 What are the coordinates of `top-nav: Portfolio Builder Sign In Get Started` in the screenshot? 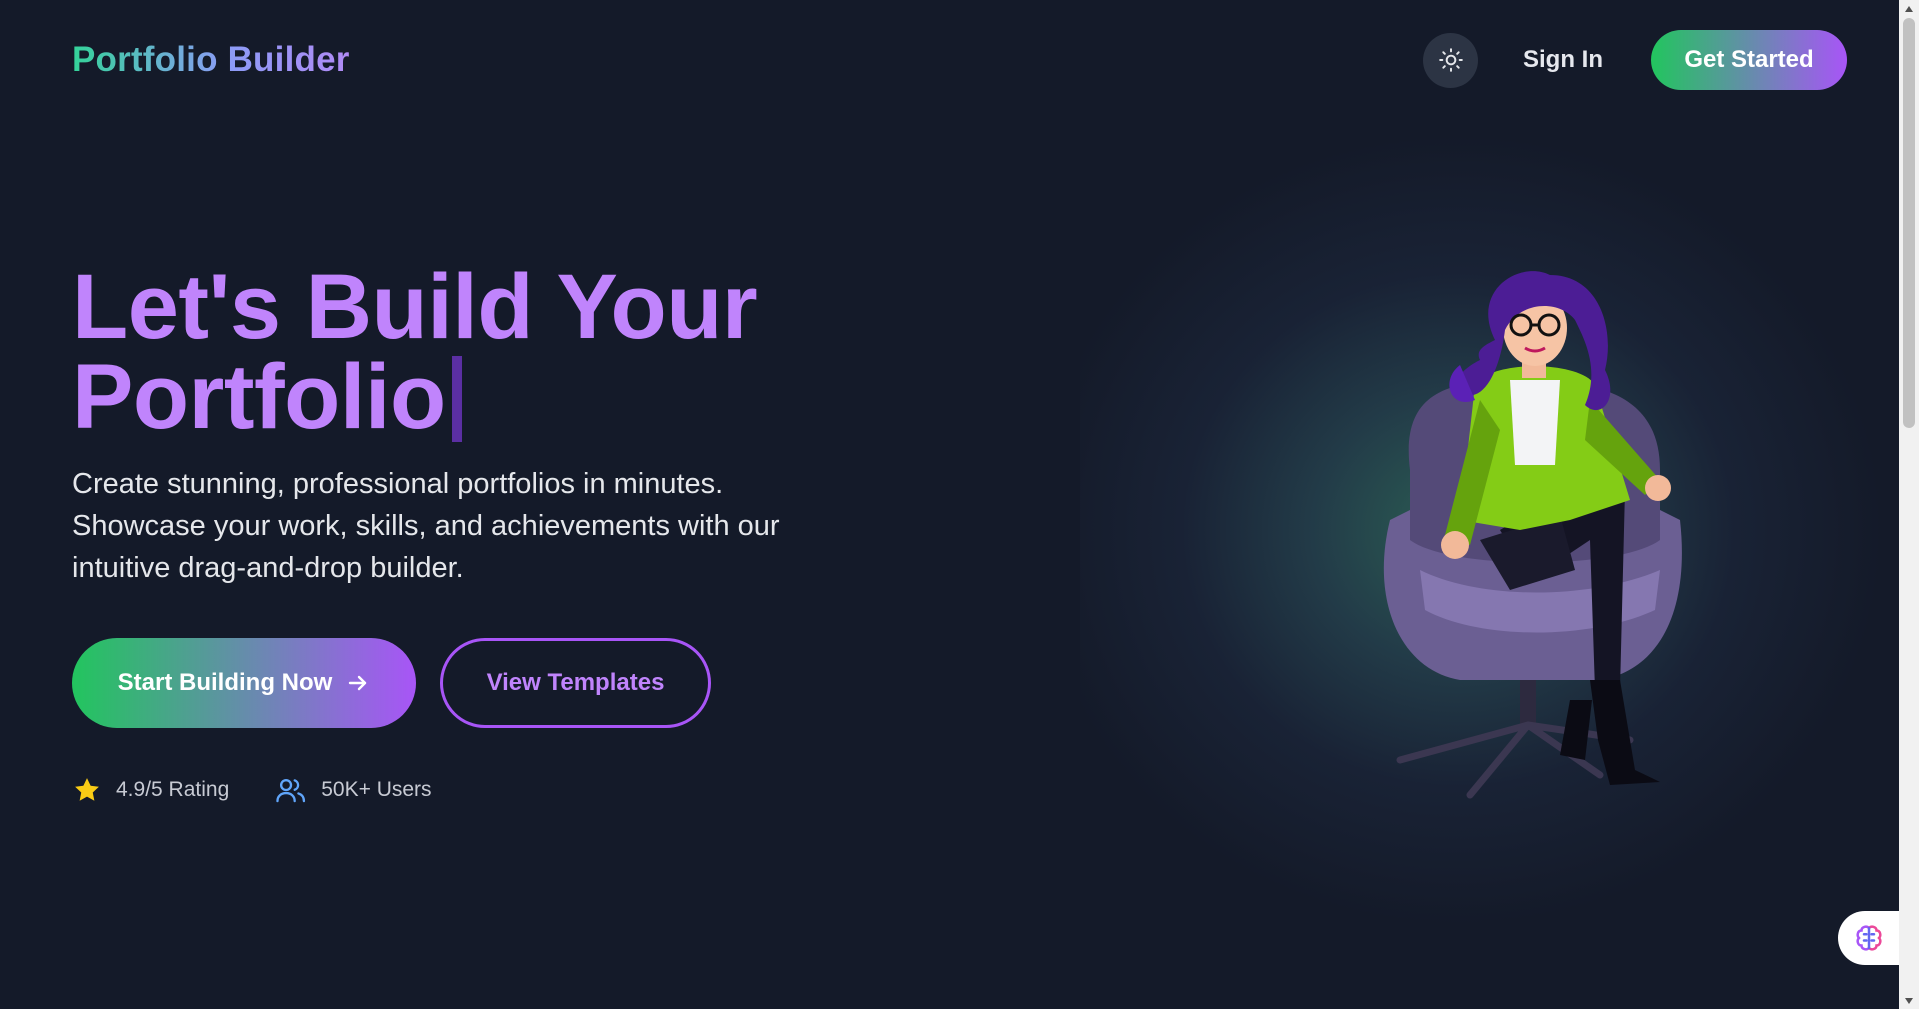 It's located at (959, 60).